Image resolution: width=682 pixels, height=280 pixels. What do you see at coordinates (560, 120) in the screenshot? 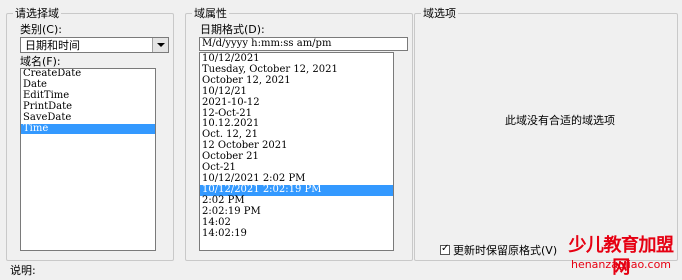
I see `no-field-options-message: 此域没有合适的域选项` at bounding box center [560, 120].